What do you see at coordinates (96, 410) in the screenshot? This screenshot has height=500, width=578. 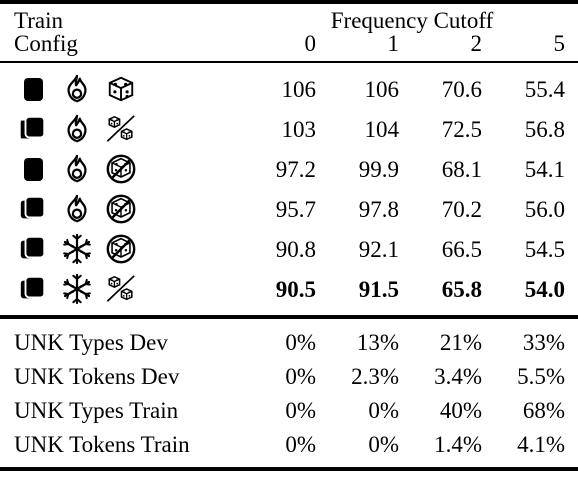 I see `row-label: UNK Types Train` at bounding box center [96, 410].